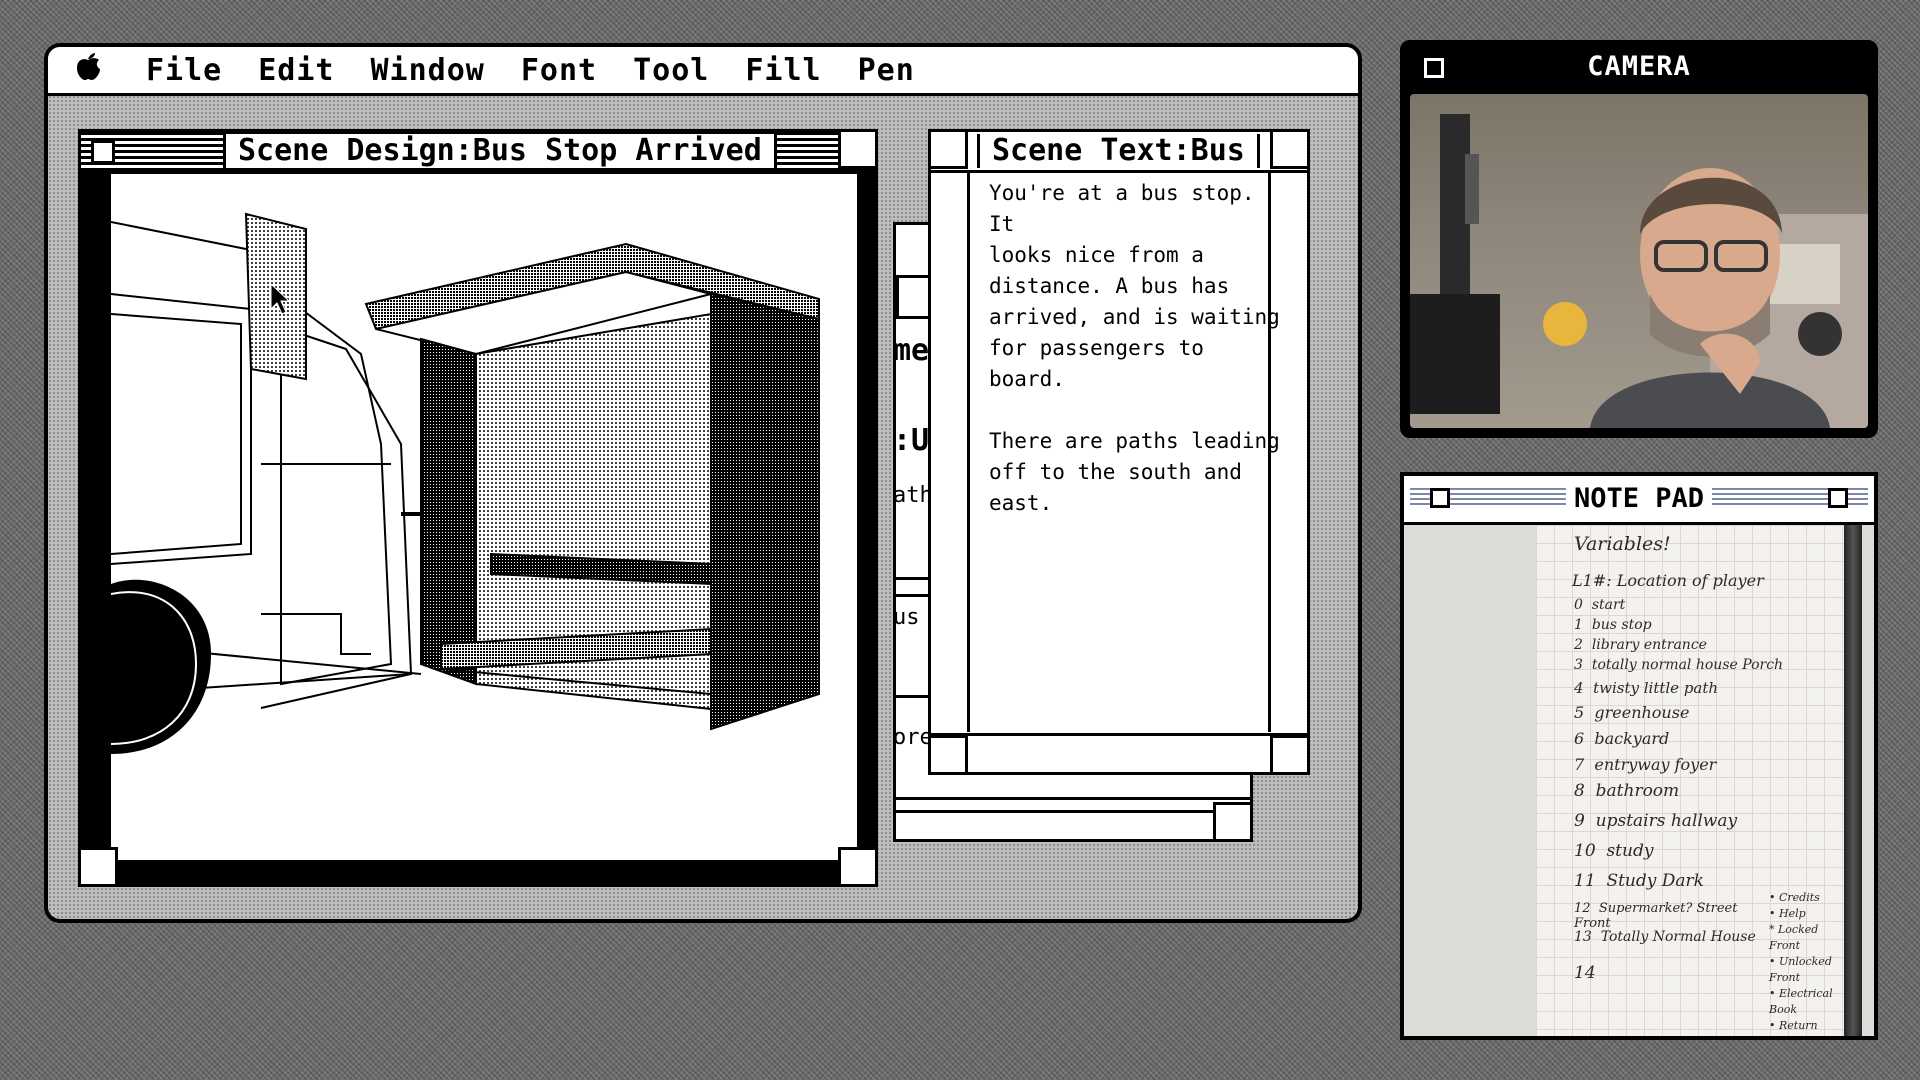 This screenshot has width=1920, height=1080. What do you see at coordinates (1622, 544) in the screenshot?
I see `notepad-heading: Variables!` at bounding box center [1622, 544].